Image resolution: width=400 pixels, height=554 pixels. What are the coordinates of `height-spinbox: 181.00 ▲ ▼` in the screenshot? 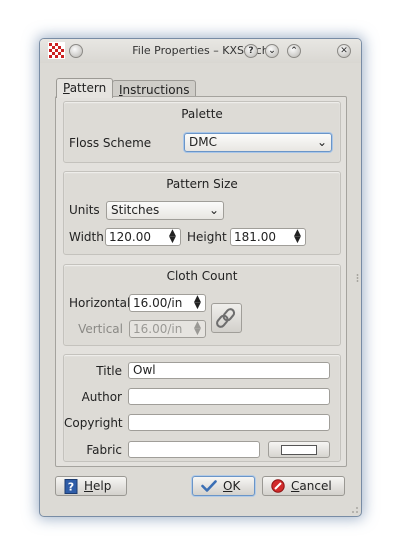 It's located at (268, 237).